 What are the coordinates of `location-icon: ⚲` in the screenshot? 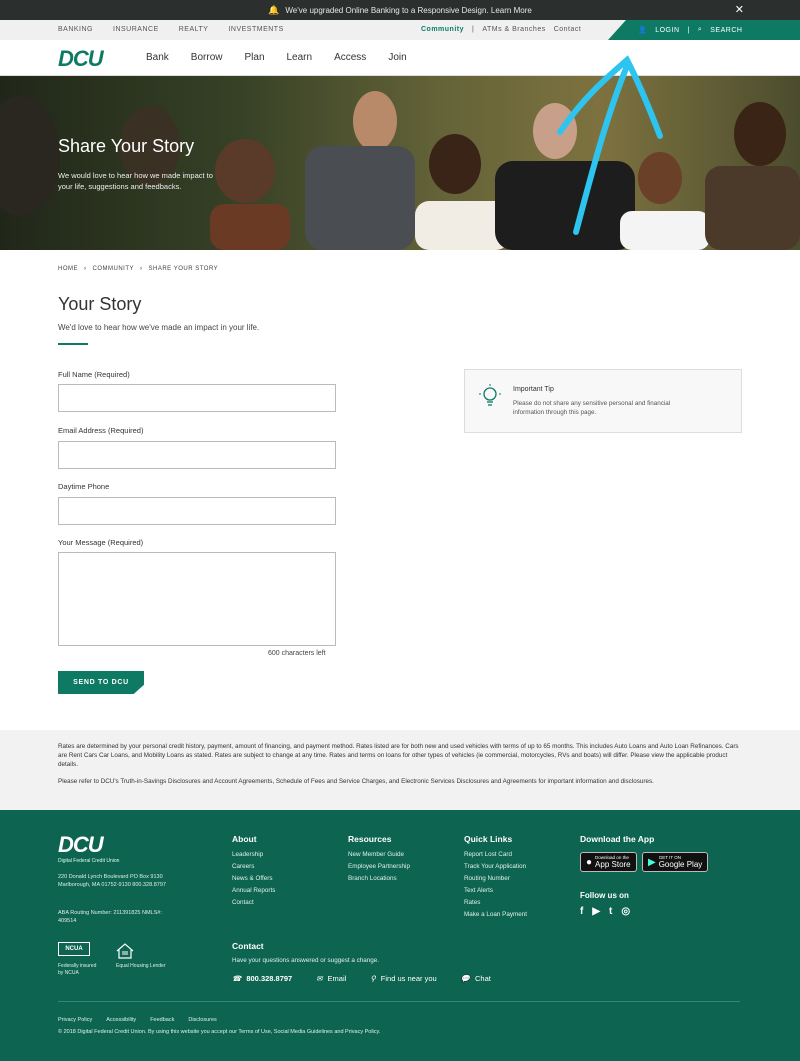 It's located at (373, 978).